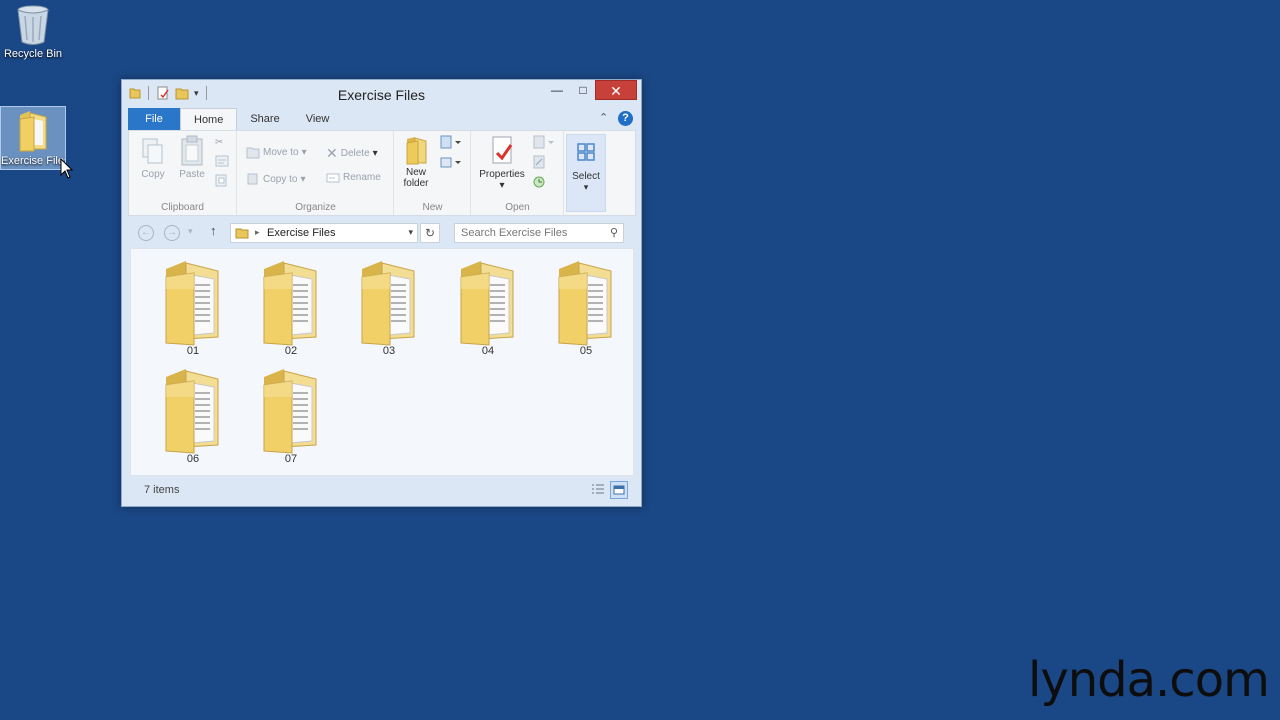 The image size is (1280, 720). I want to click on folder-item: 03, so click(389, 309).